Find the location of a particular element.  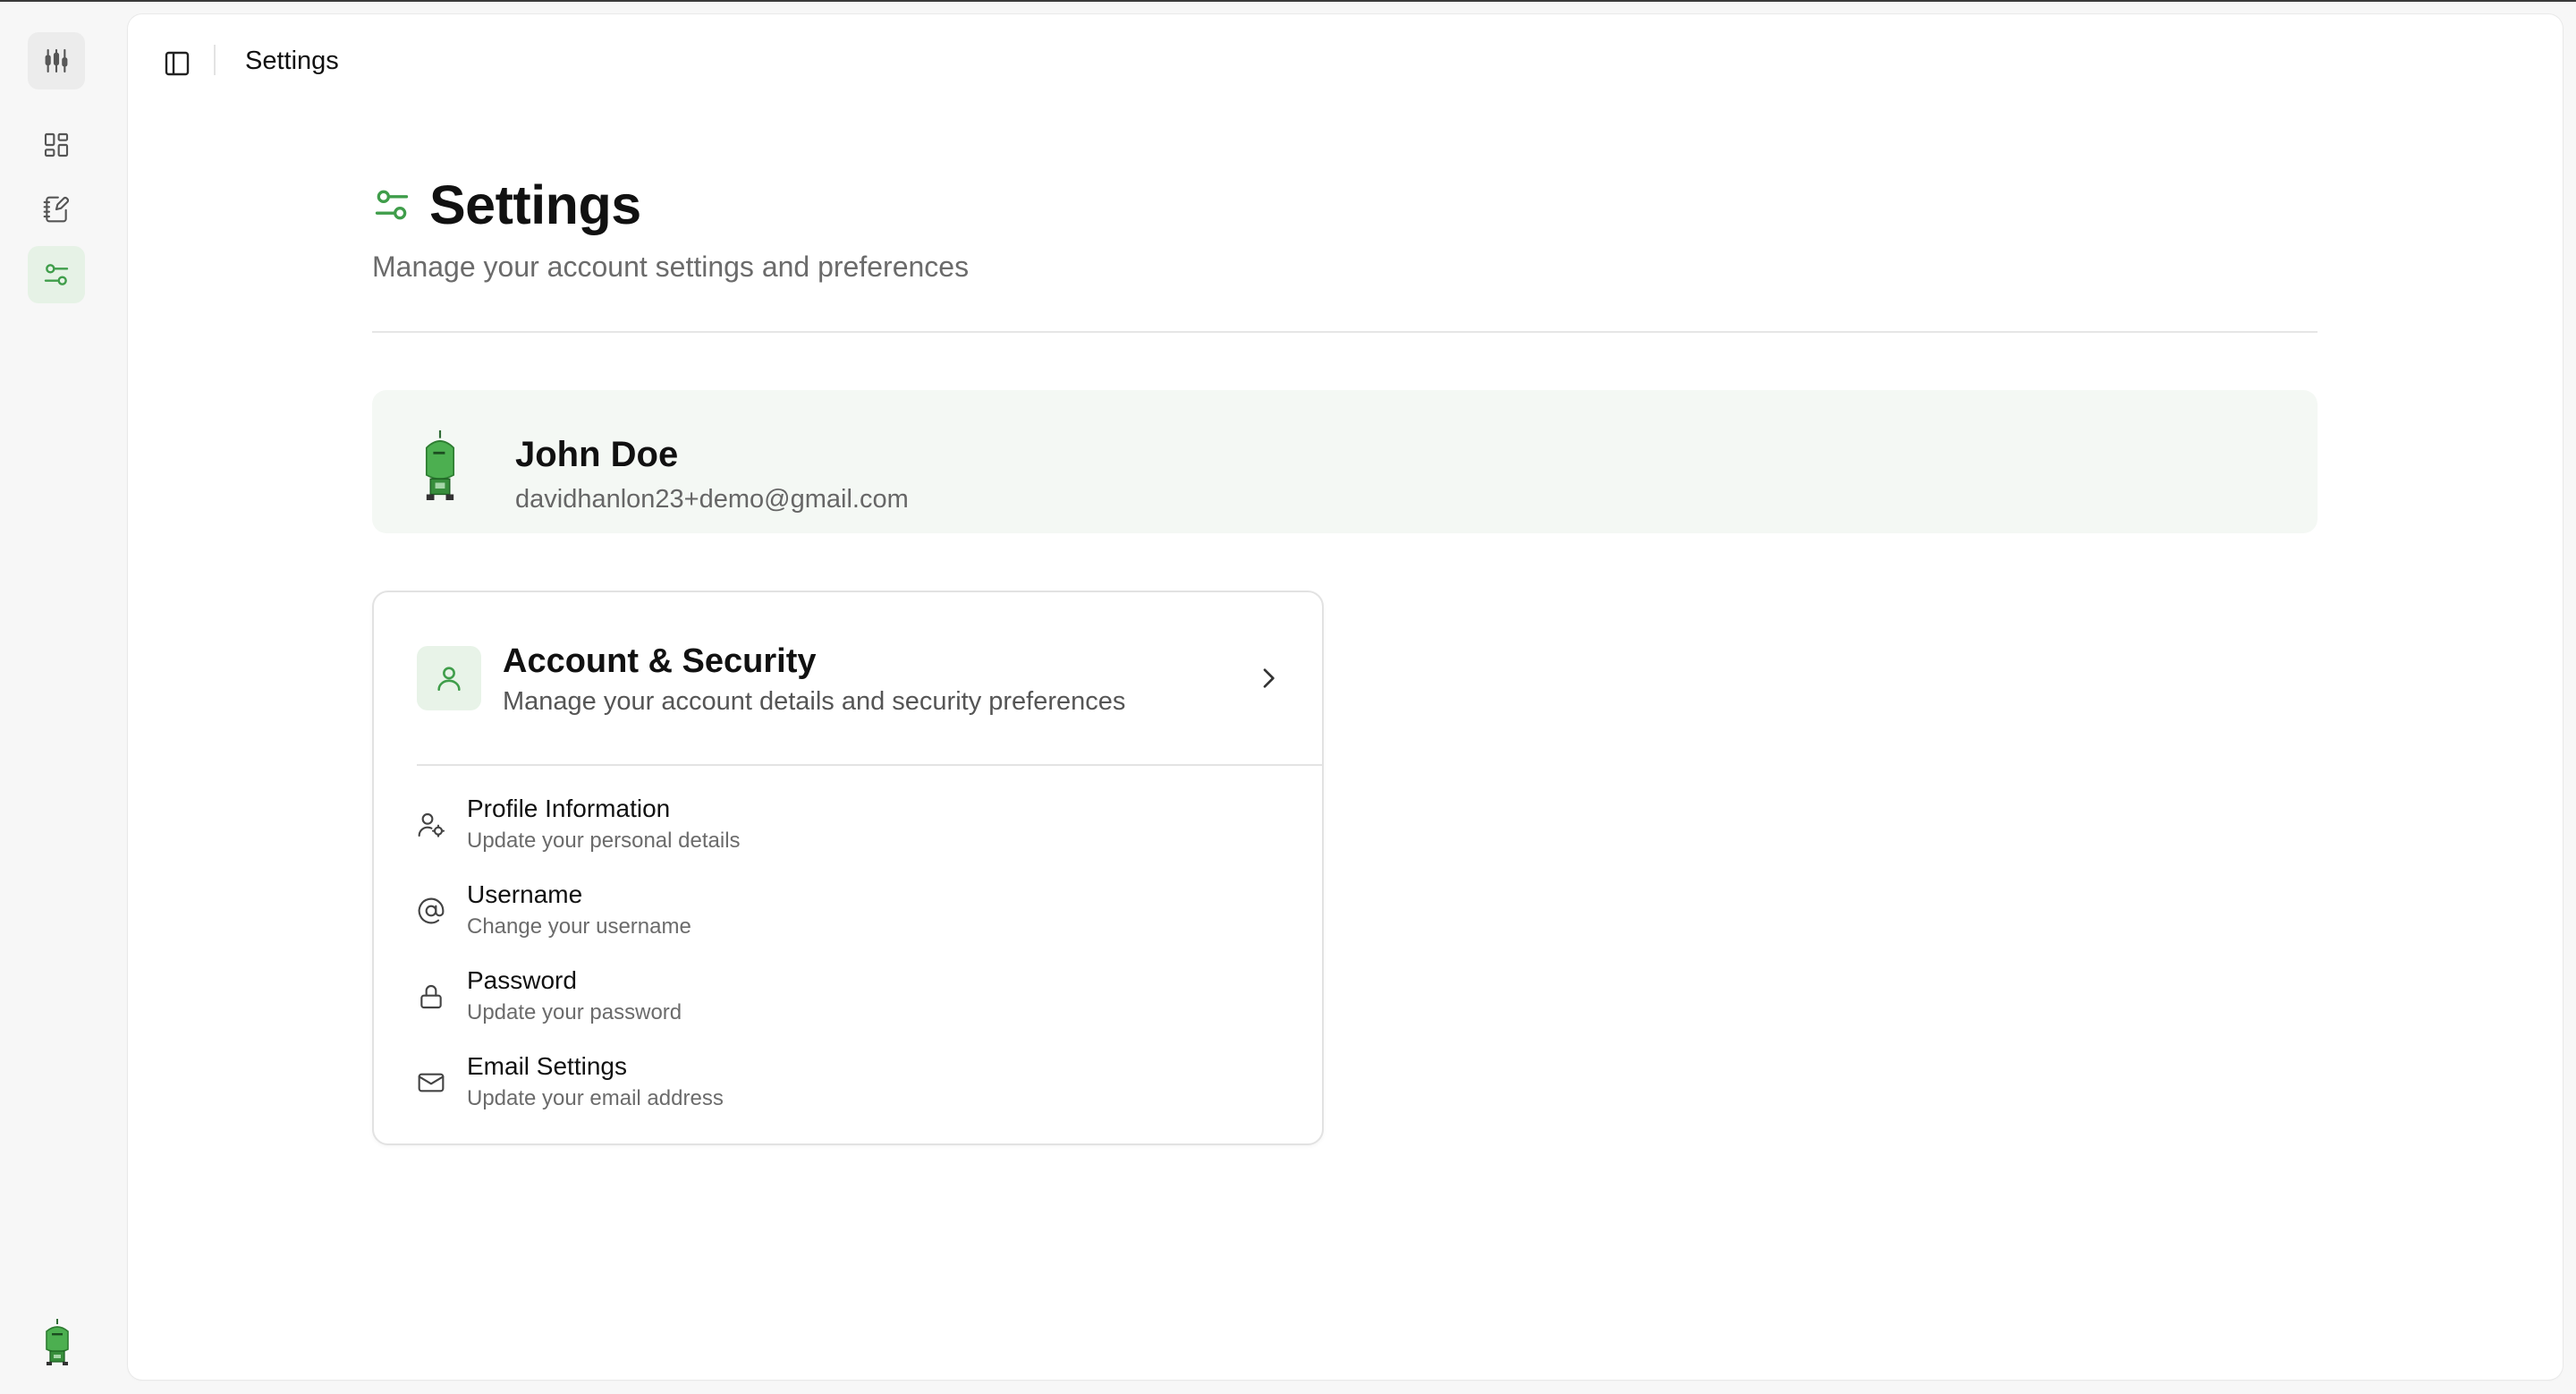

chevron-right-icon is located at coordinates (1269, 678).